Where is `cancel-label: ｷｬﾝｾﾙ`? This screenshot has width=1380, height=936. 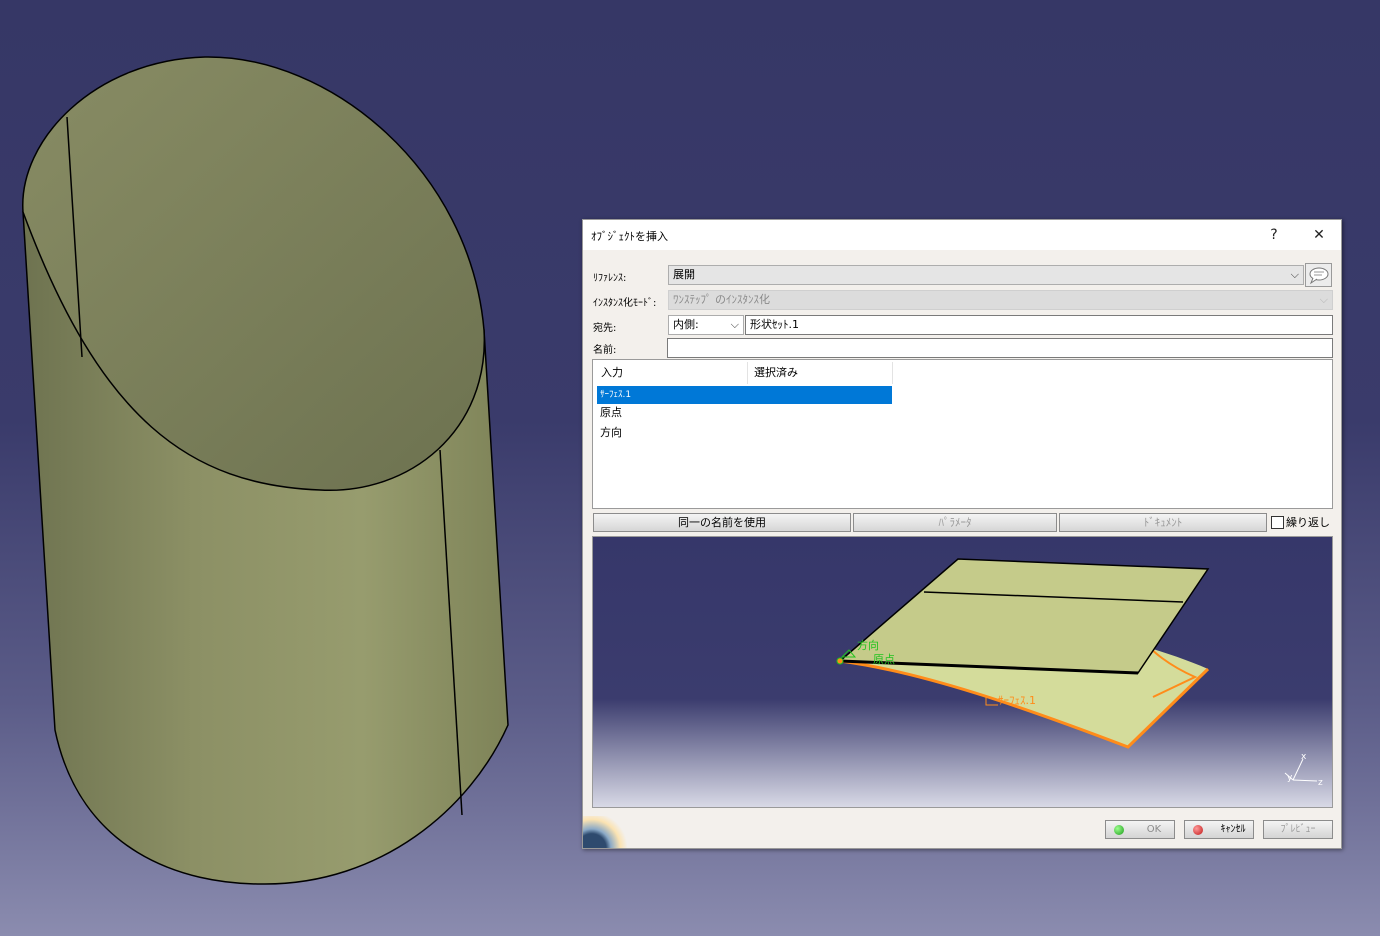 cancel-label: ｷｬﾝｾﾙ is located at coordinates (1233, 829).